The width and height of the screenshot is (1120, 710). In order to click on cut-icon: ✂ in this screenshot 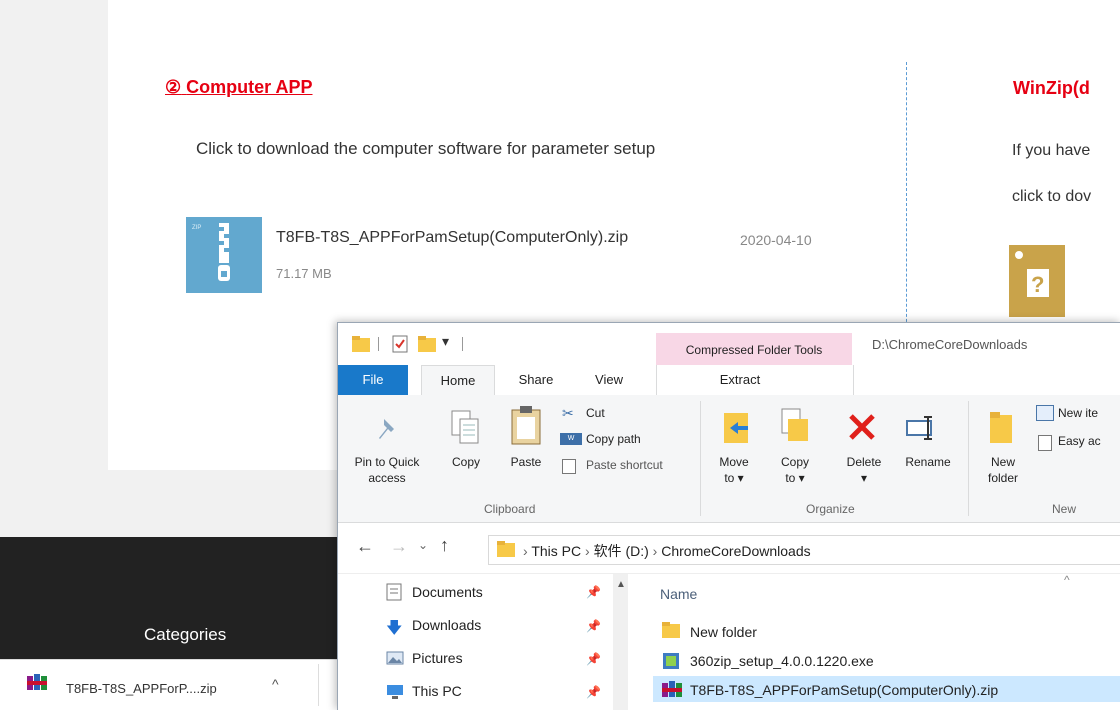, I will do `click(568, 413)`.